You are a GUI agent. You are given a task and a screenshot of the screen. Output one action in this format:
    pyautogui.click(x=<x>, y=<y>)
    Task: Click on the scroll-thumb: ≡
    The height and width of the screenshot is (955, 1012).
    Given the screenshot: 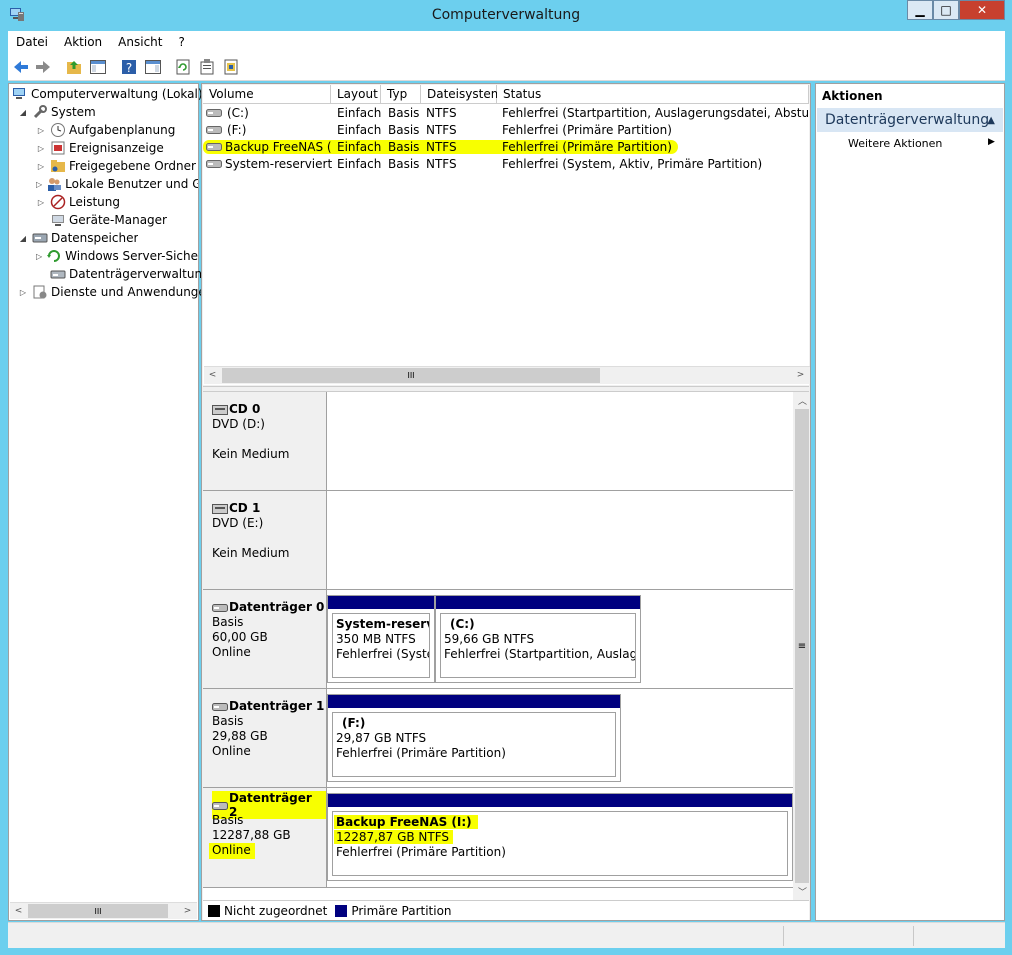 What is the action you would take?
    pyautogui.click(x=802, y=646)
    